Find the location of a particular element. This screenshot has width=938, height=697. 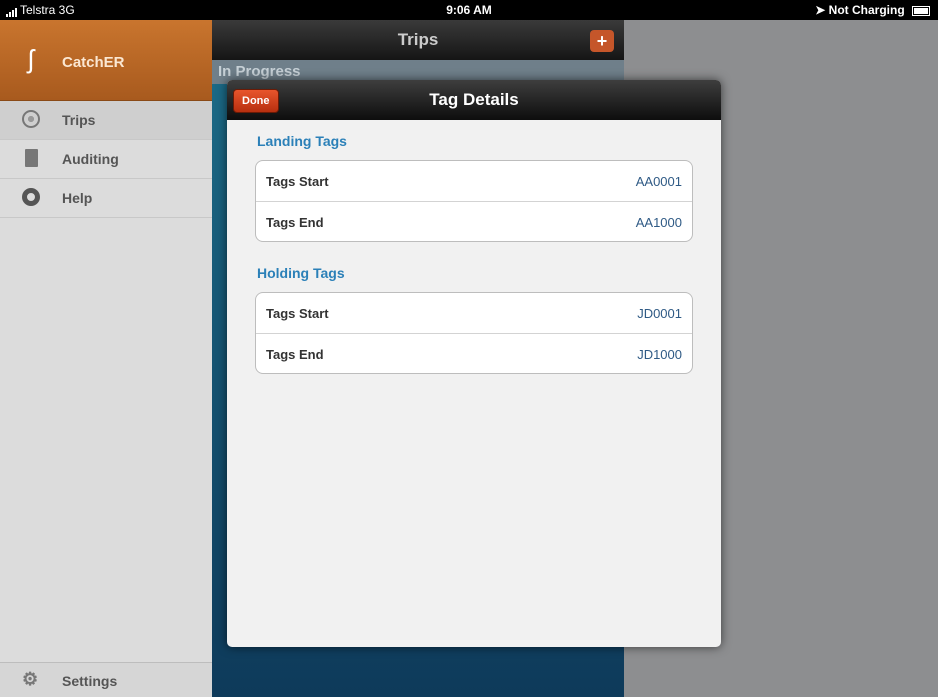

sidebar-item-label: Auditing is located at coordinates (90, 159).